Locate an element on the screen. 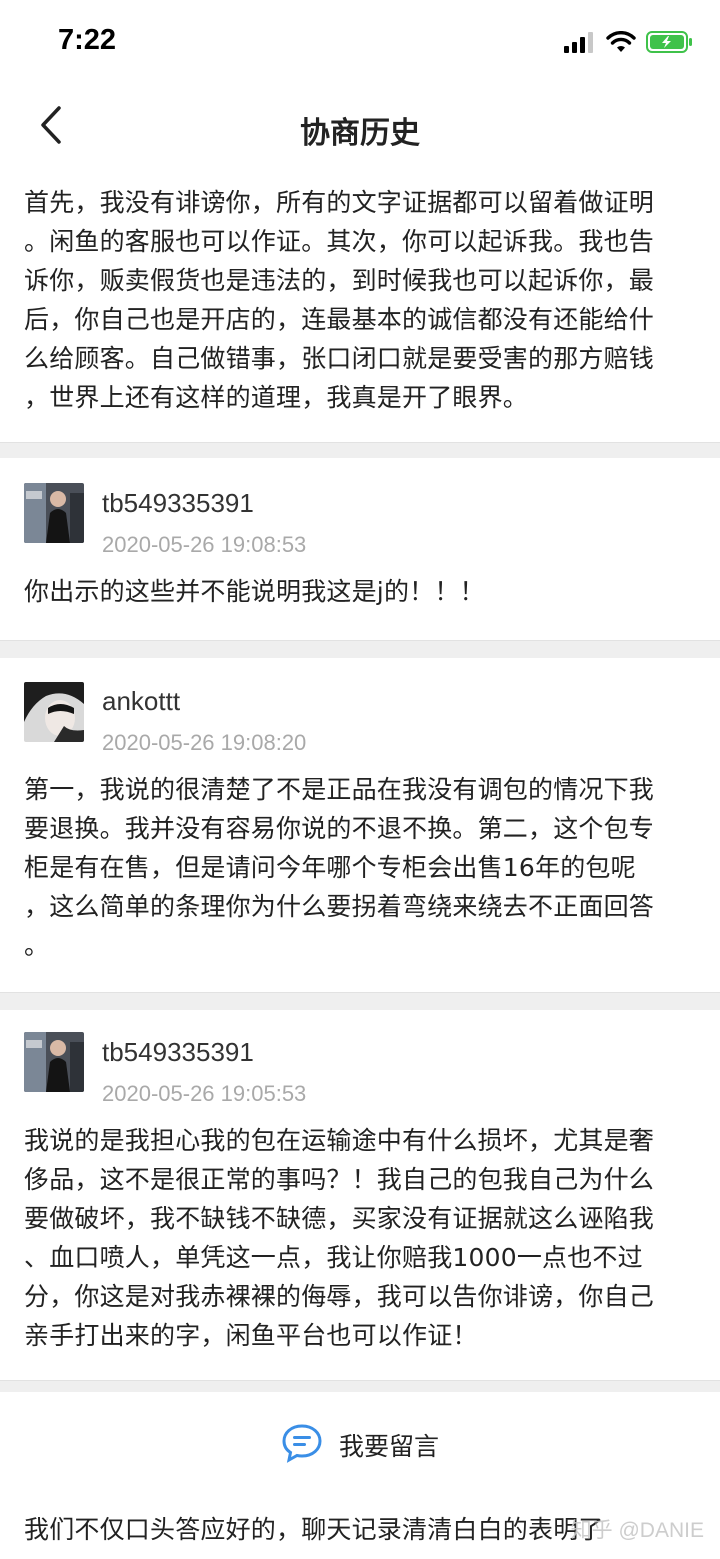 Image resolution: width=720 pixels, height=1559 pixels. leave-message-label: 我要留言 is located at coordinates (388, 1446).